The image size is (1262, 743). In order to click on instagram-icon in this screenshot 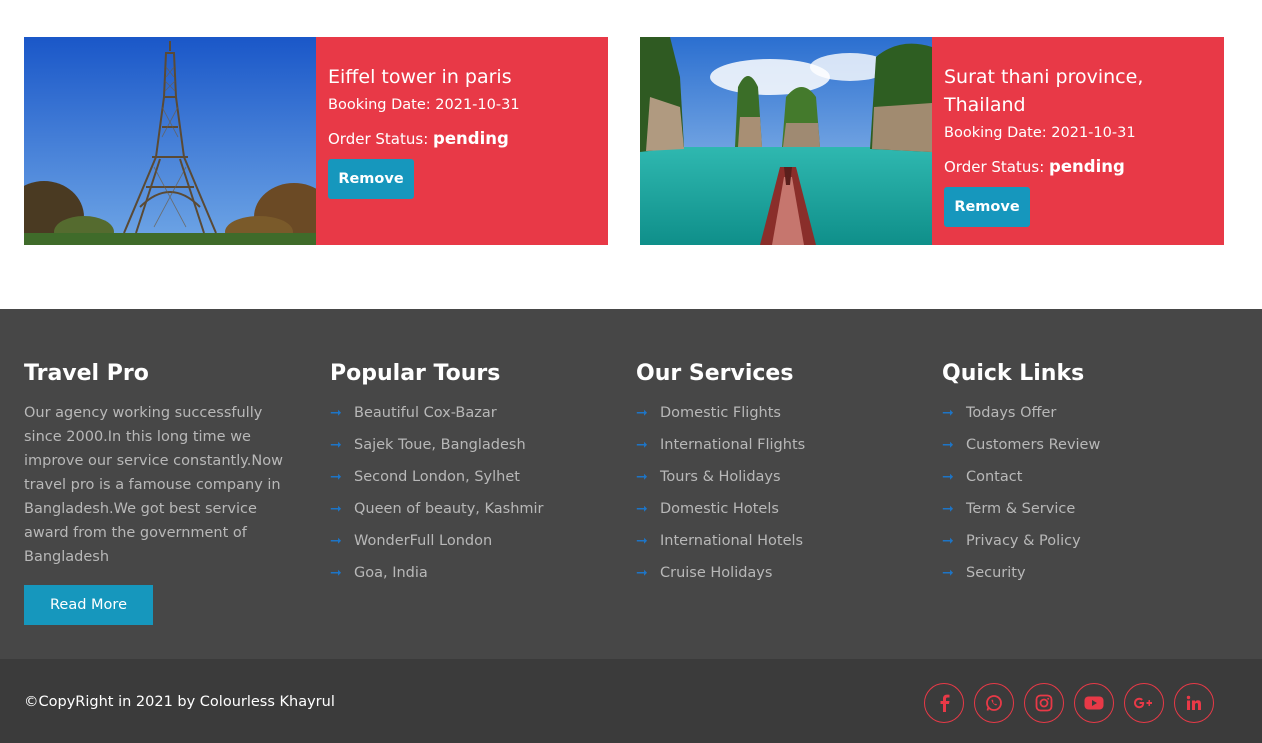, I will do `click(1044, 703)`.